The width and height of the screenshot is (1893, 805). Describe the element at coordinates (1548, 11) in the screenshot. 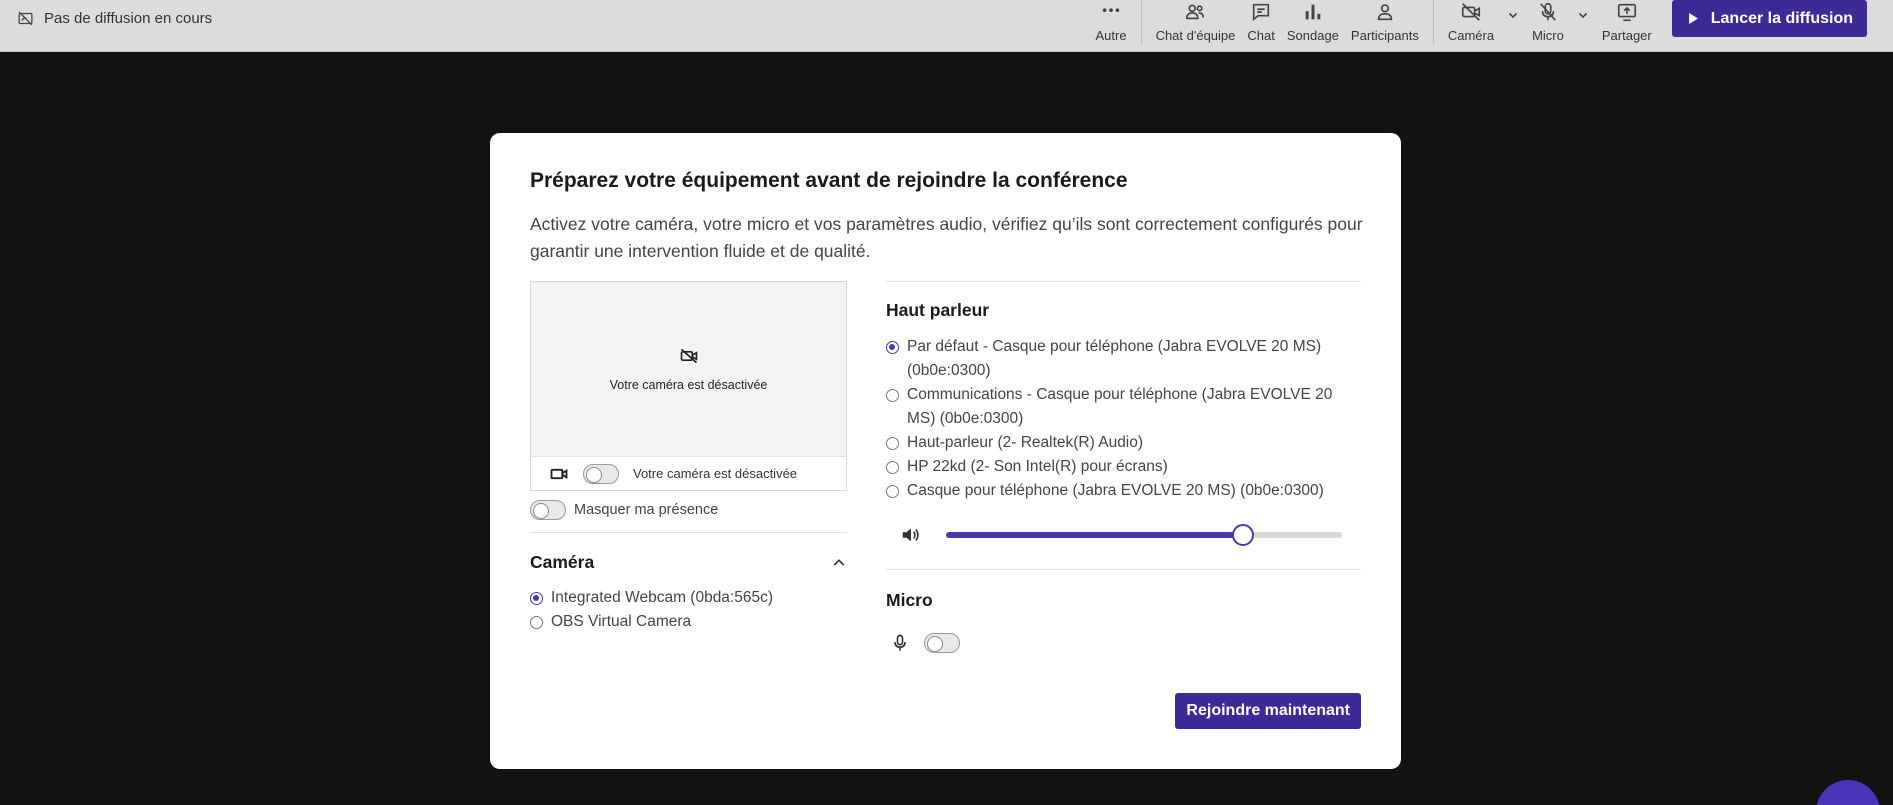

I see `mic-off-icon` at that location.